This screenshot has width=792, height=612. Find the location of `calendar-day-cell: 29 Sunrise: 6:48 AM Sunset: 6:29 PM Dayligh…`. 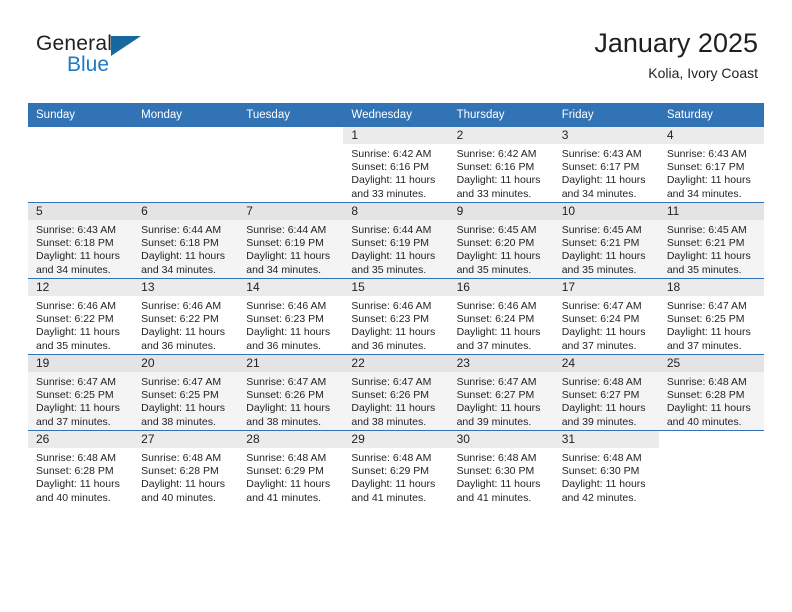

calendar-day-cell: 29 Sunrise: 6:48 AM Sunset: 6:29 PM Dayligh… is located at coordinates (396, 468).